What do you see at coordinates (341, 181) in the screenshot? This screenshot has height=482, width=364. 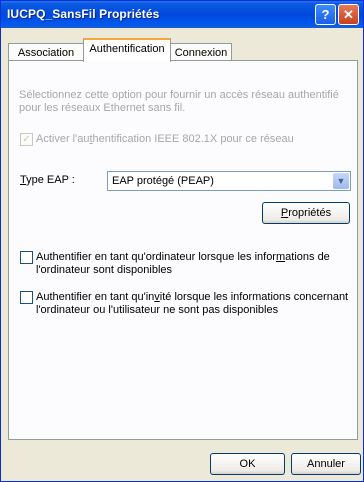 I see `chevron-down-icon: ▼` at bounding box center [341, 181].